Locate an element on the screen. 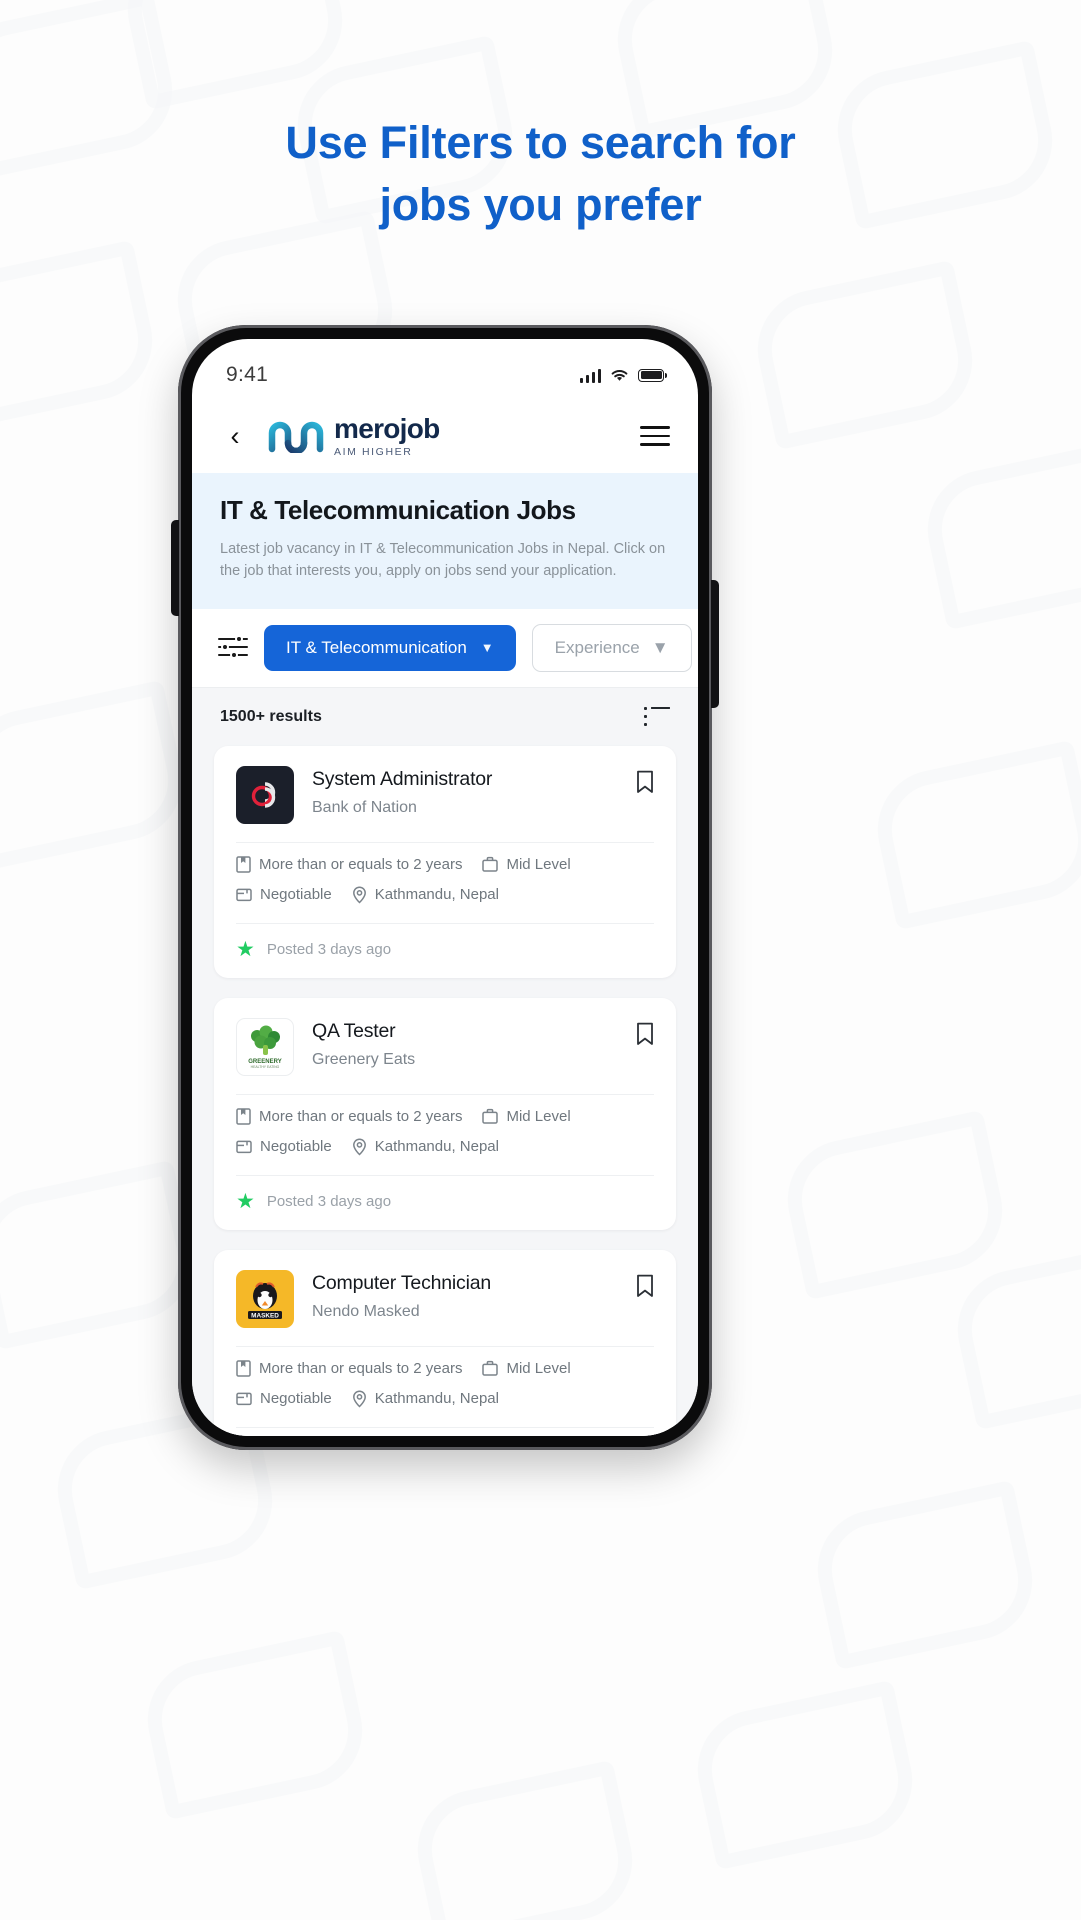 The width and height of the screenshot is (1081, 1920). company-logo-greenery-eats: GREENERY HEALTHY EATING is located at coordinates (265, 1046).